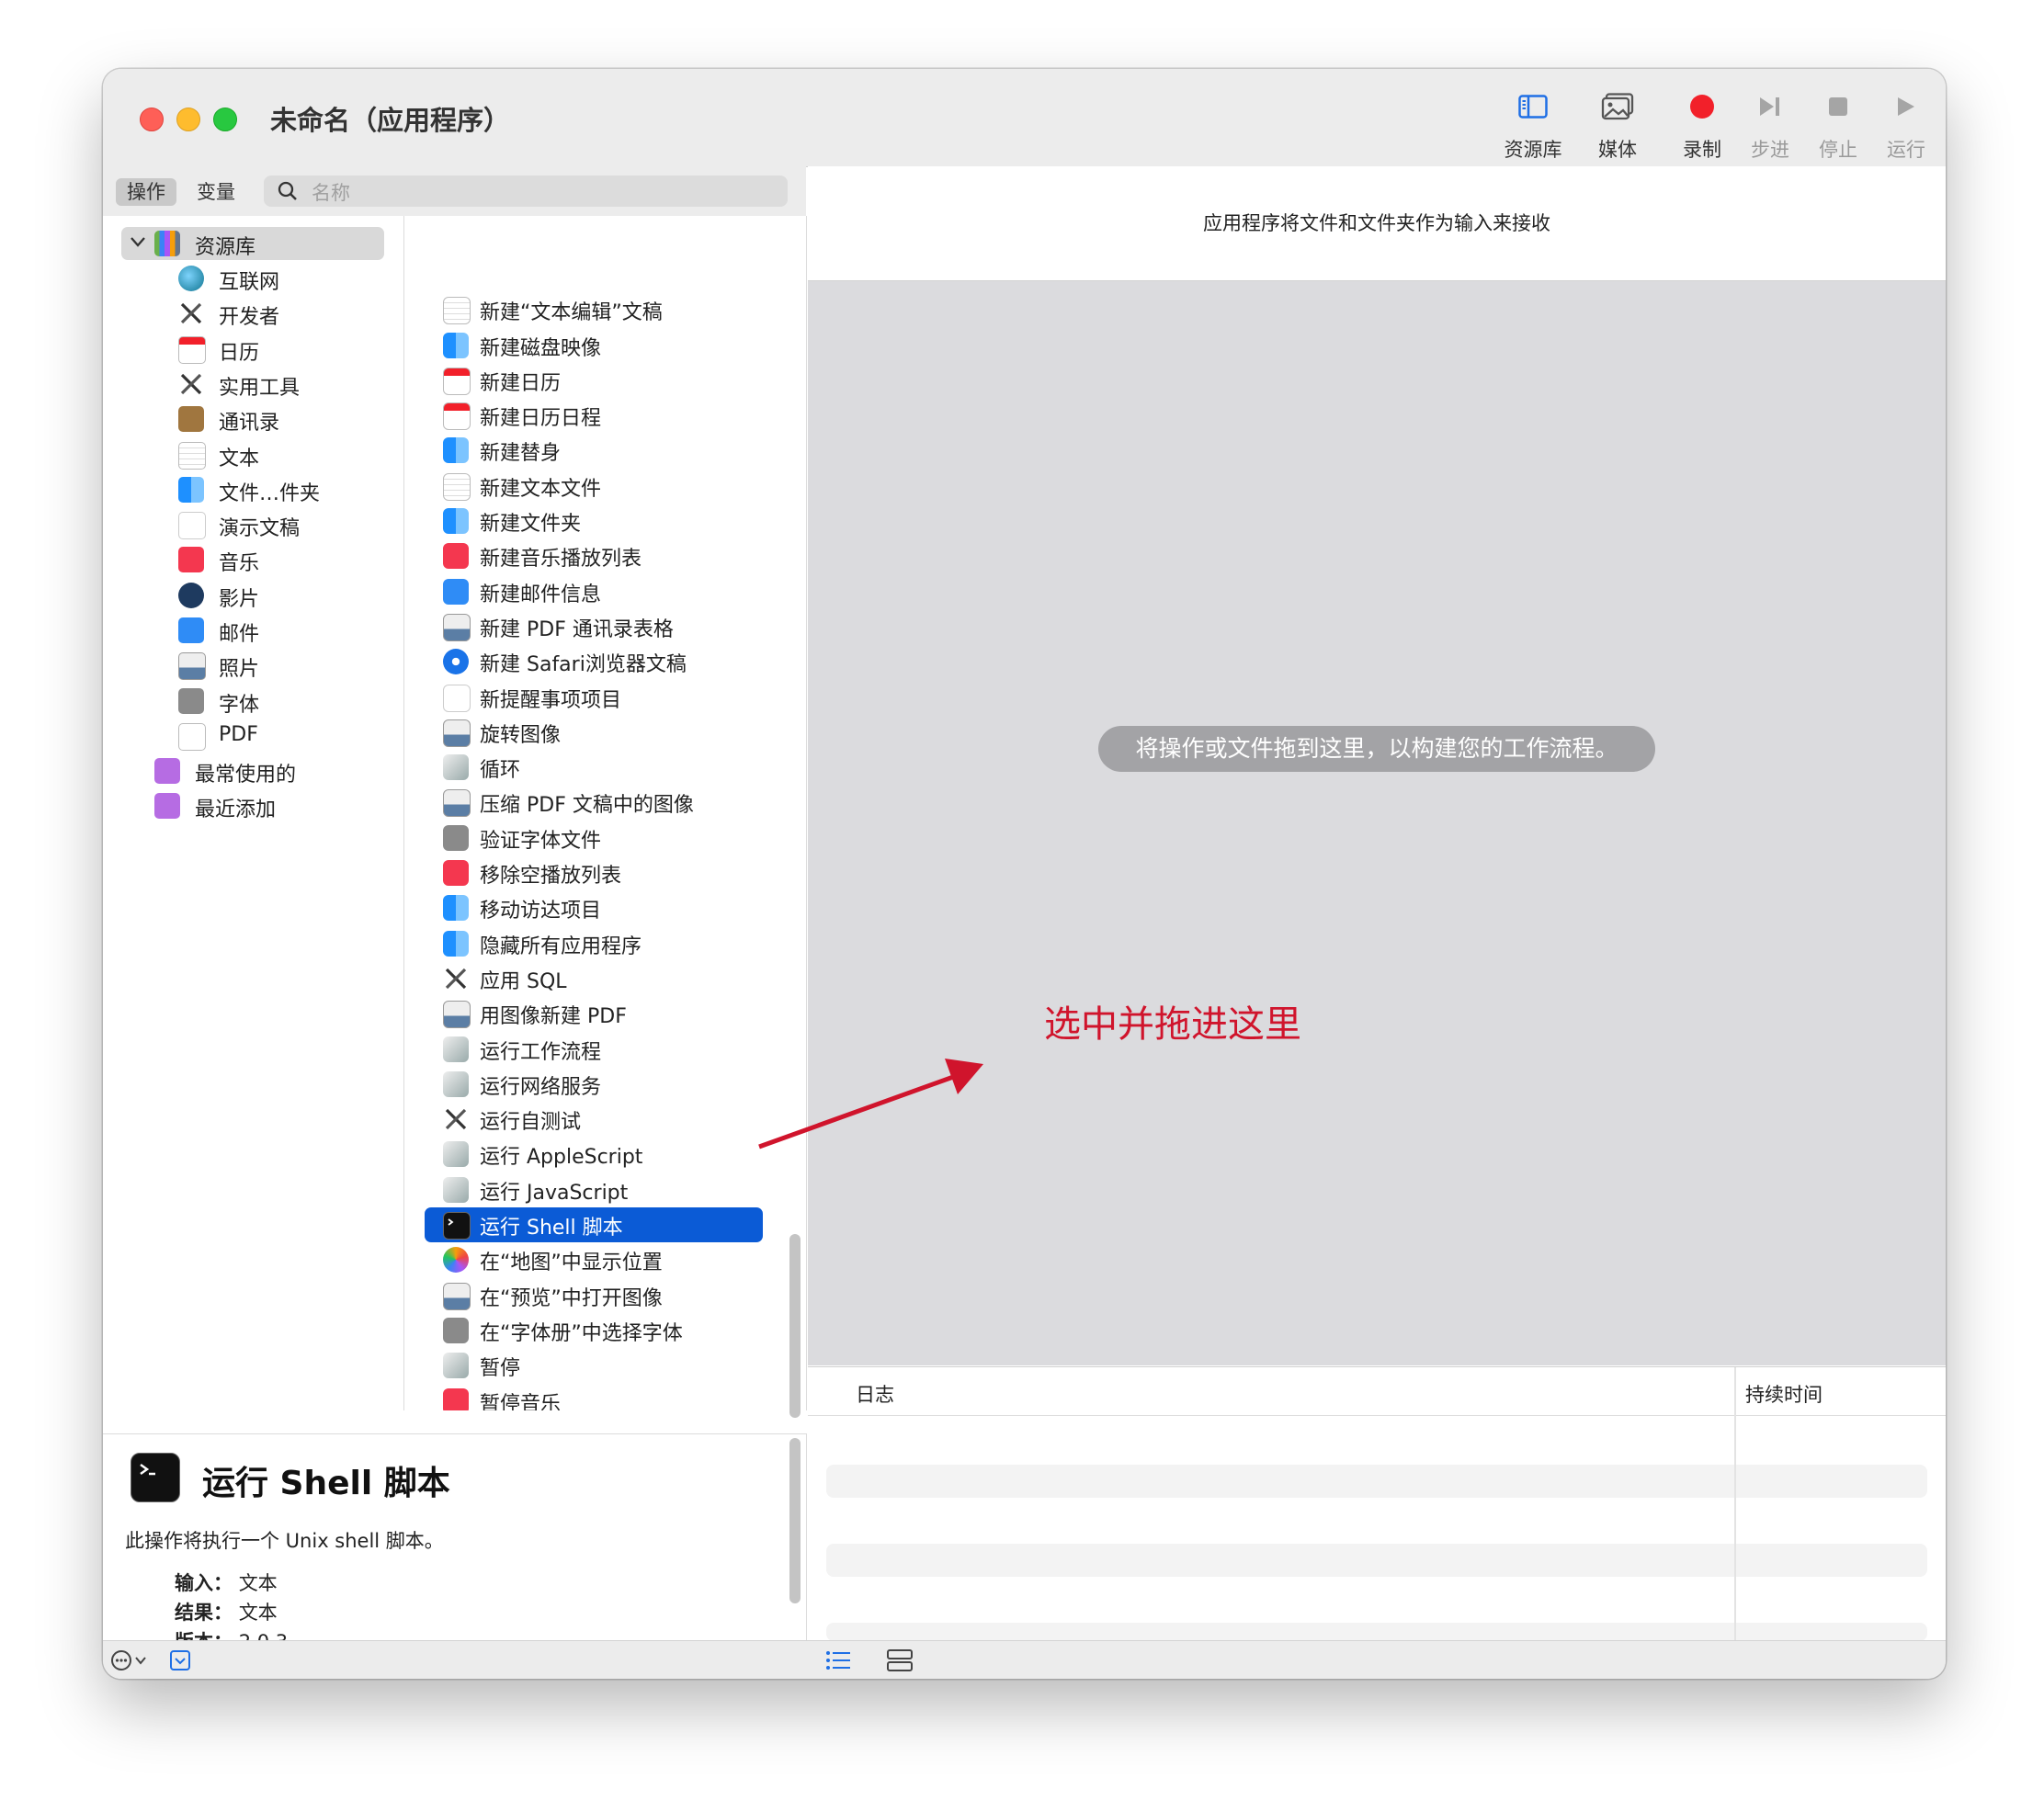  Describe the element at coordinates (597, 1397) in the screenshot. I see `action-item: 暂停音乐` at that location.